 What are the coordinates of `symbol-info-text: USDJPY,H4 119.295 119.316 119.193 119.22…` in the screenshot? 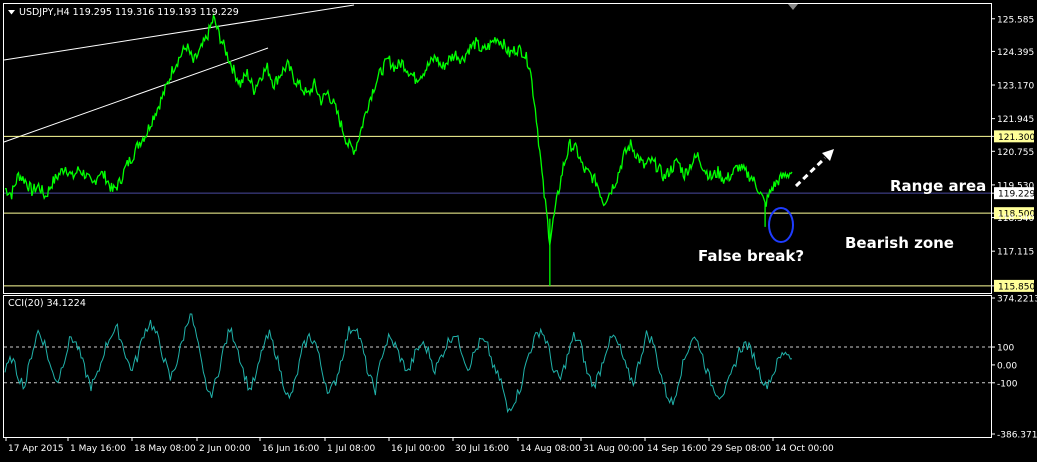 It's located at (129, 12).